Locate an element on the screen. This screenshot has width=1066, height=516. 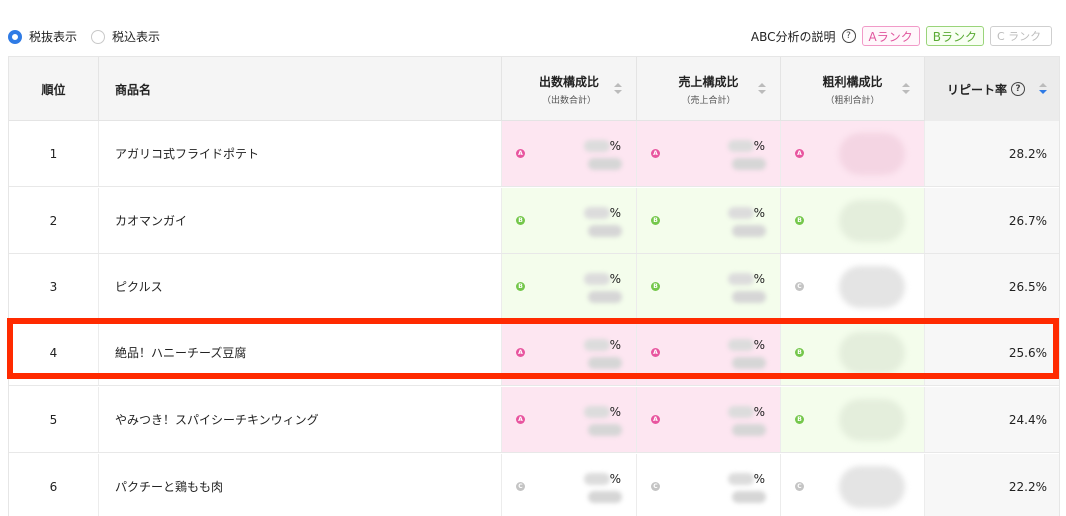
toolbar: 税抜表示 税込表示 ABC分析の説明 ? Aランク Bランク C ランク is located at coordinates (533, 28).